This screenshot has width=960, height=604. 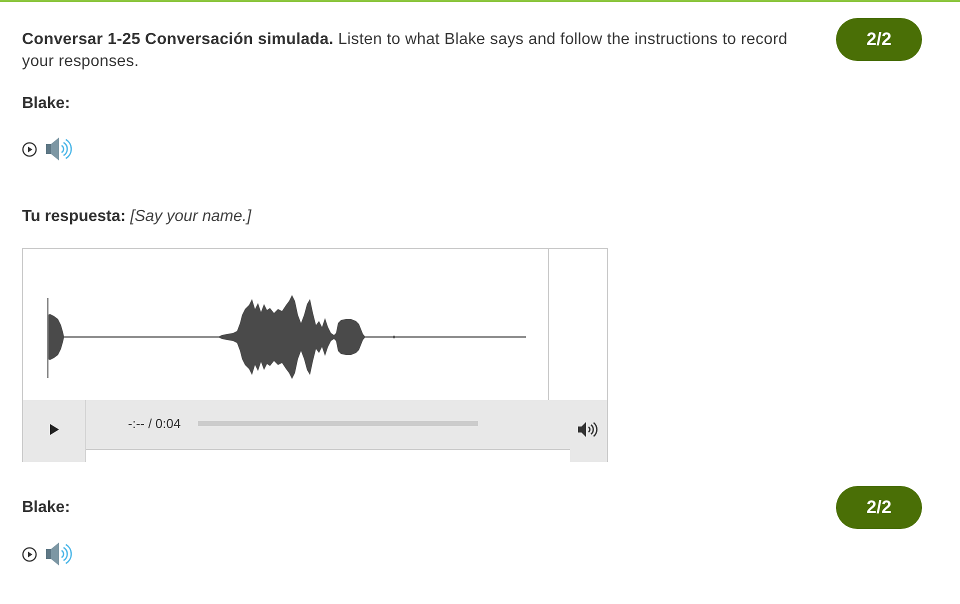 What do you see at coordinates (154, 423) in the screenshot?
I see `time-display: -:-- / 0:04` at bounding box center [154, 423].